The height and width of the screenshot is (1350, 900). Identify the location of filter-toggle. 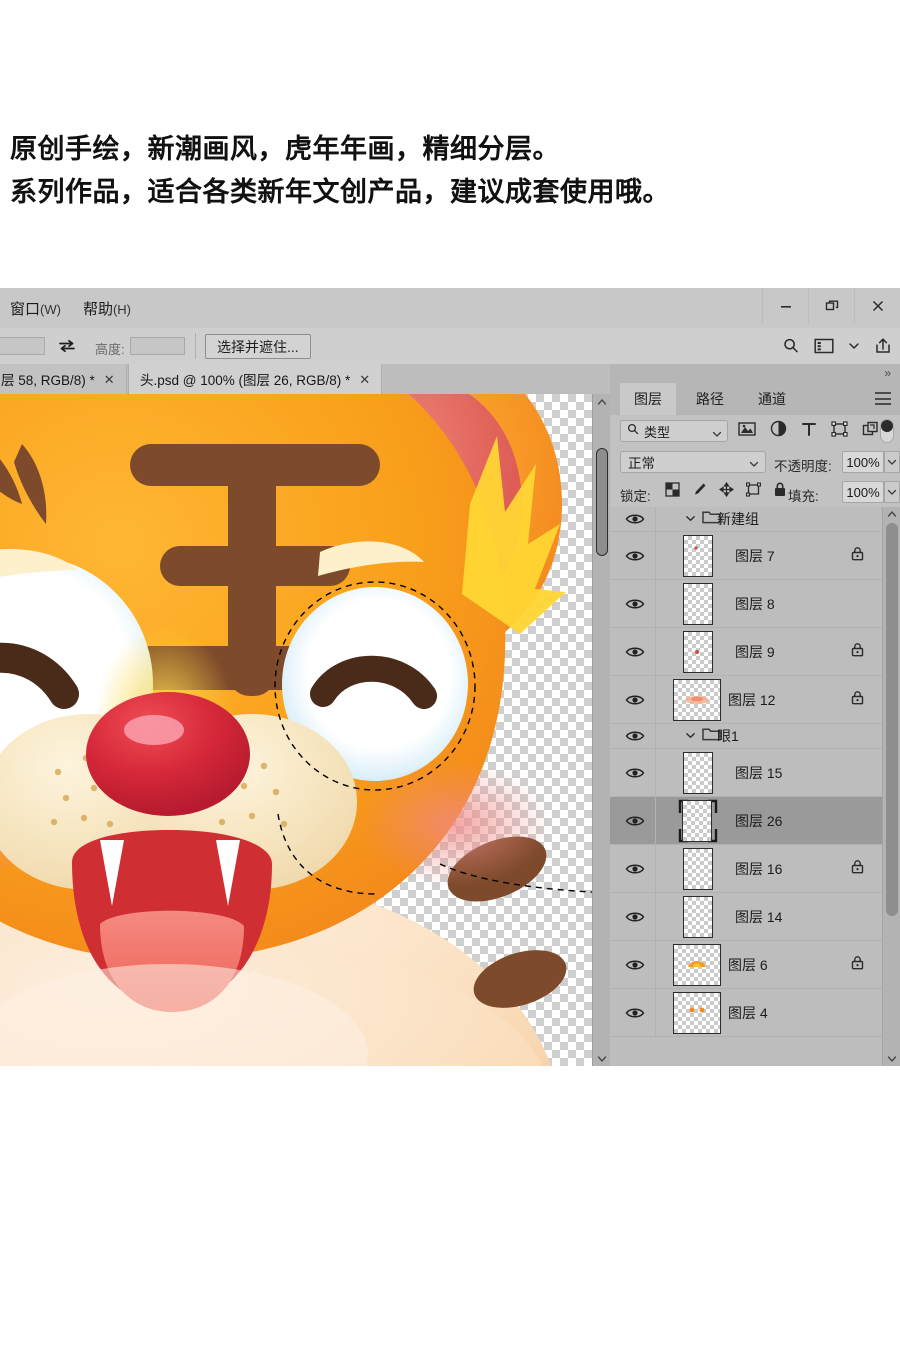
(887, 431).